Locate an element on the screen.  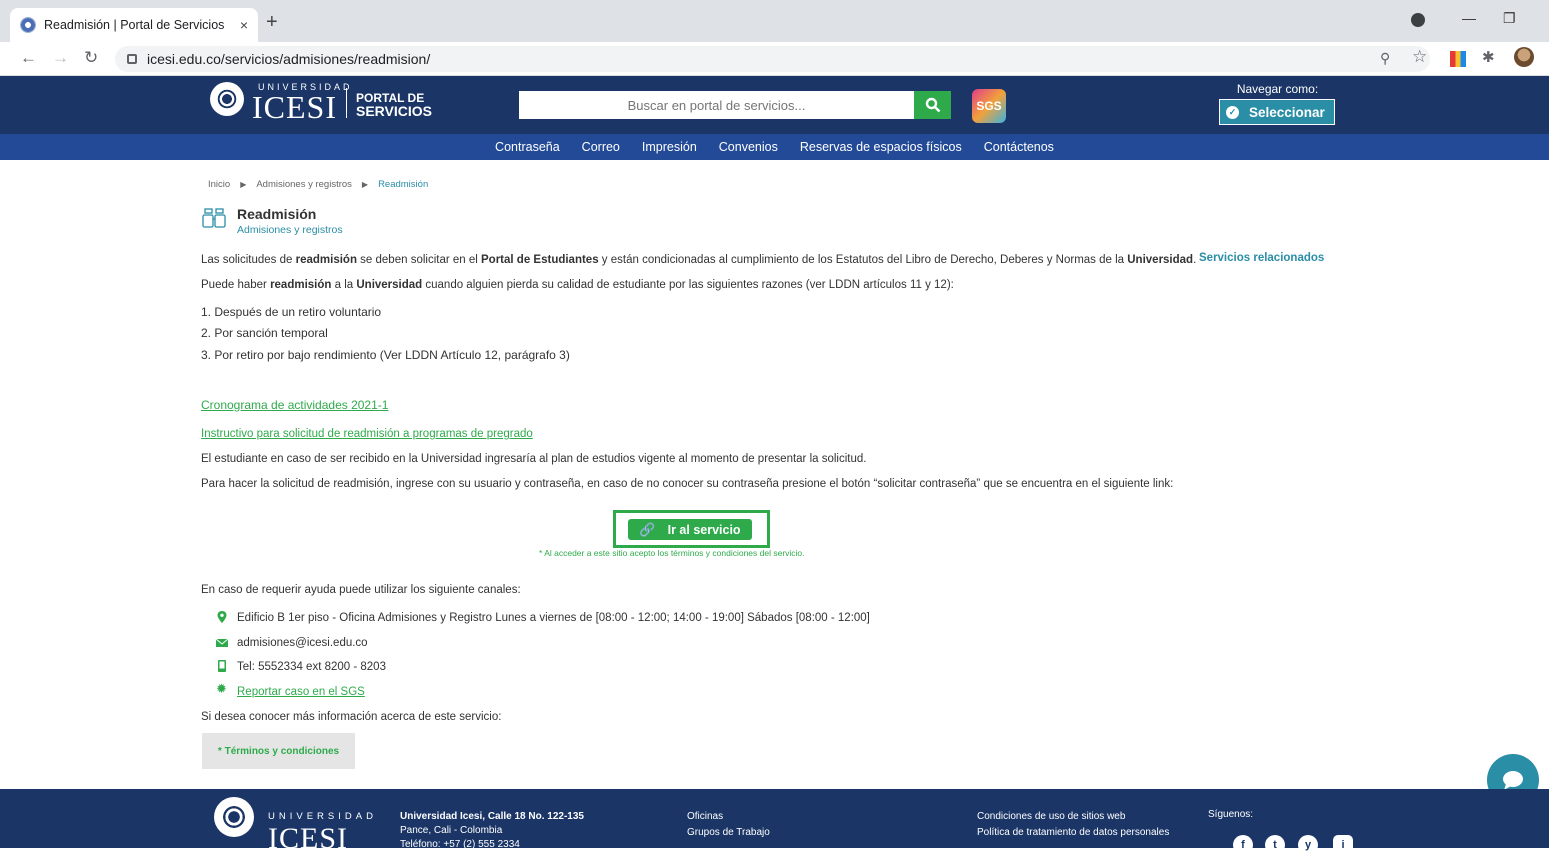
ir-al-servicio-button: 🔗 Ir al servicio is located at coordinates (690, 529).